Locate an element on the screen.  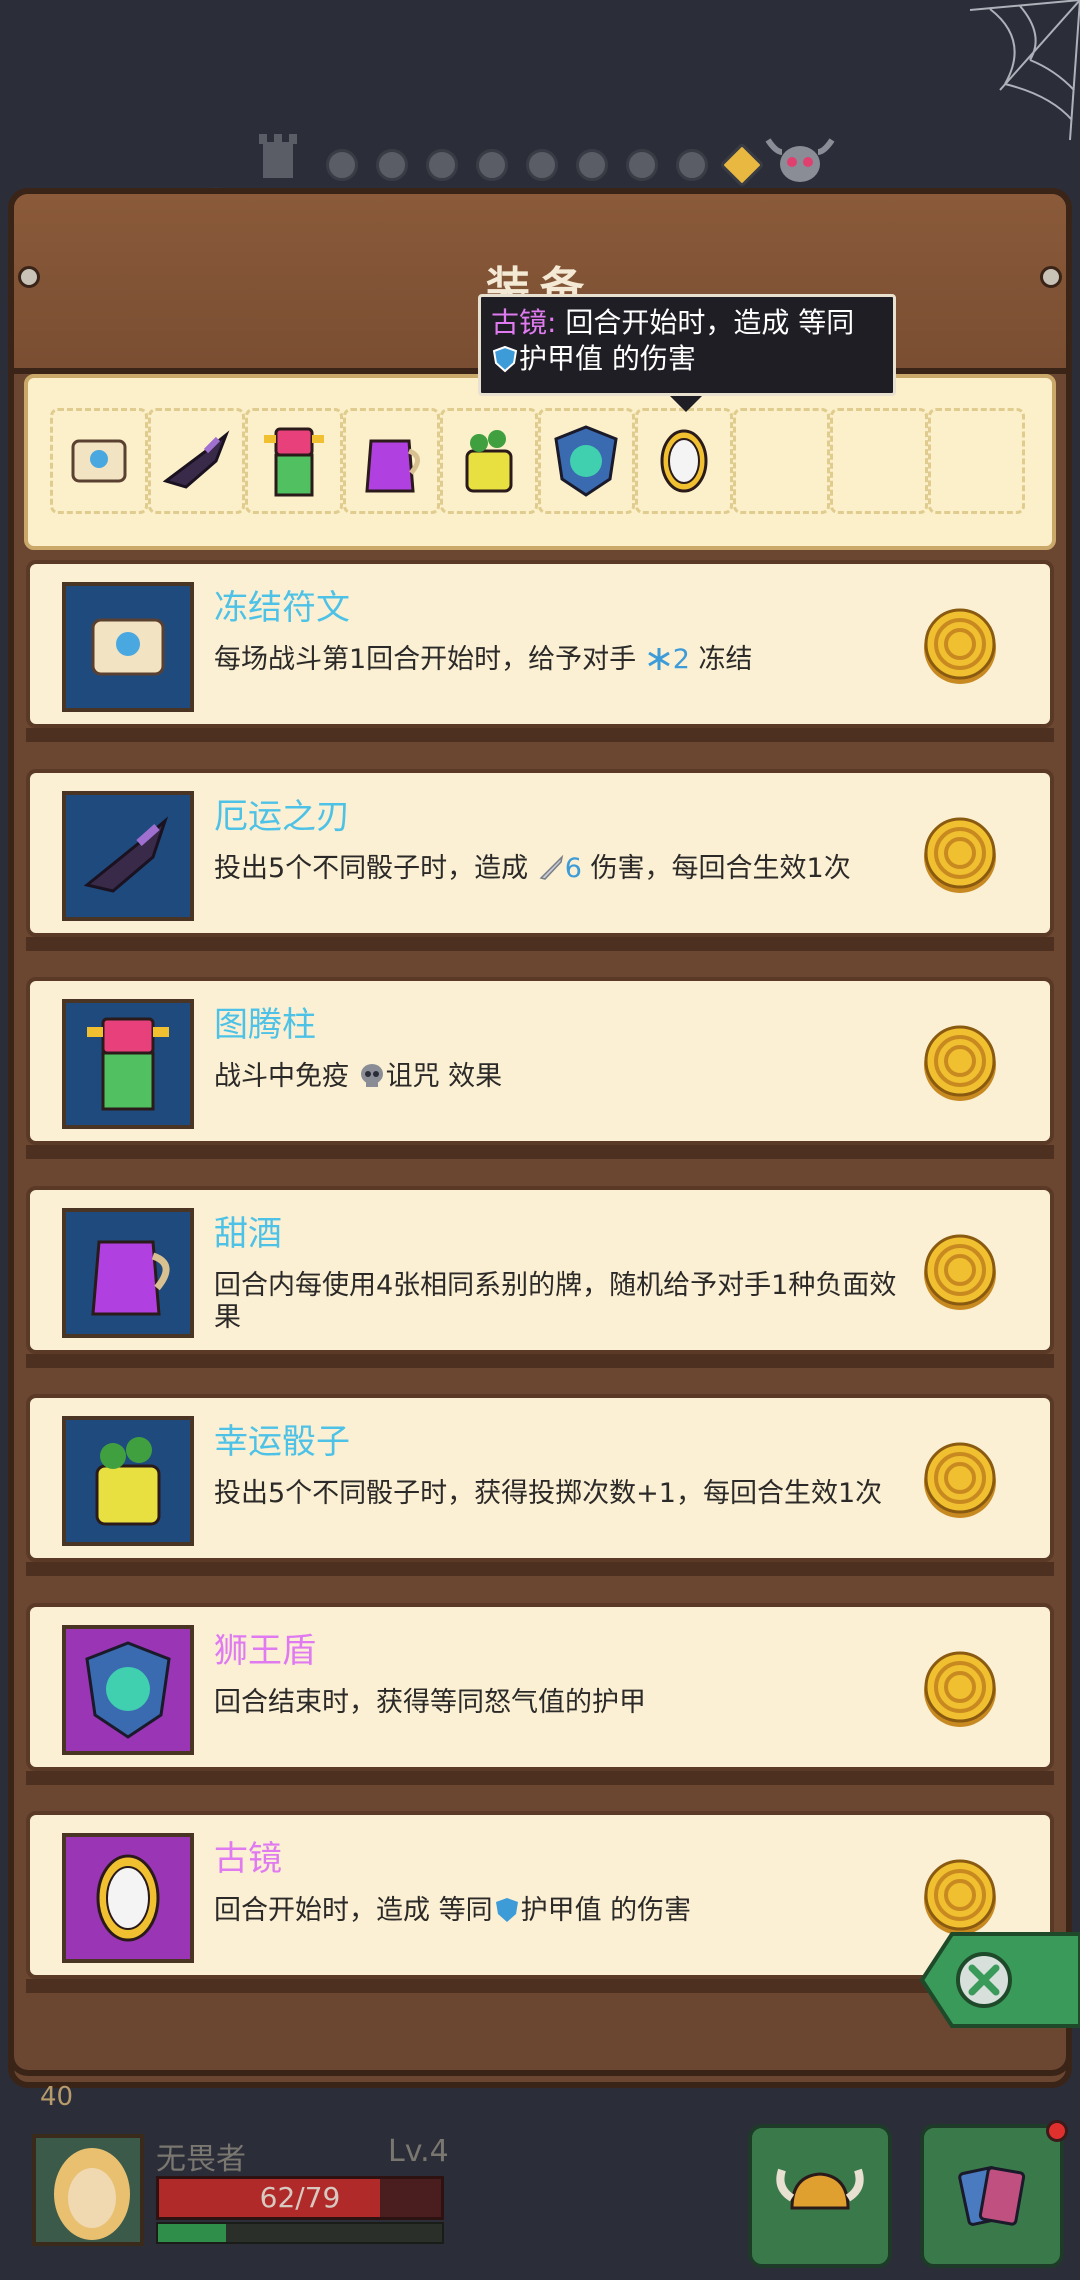
item-desc-pre: 每场战斗第1回合开始时，给予对手 is located at coordinates (429, 659).